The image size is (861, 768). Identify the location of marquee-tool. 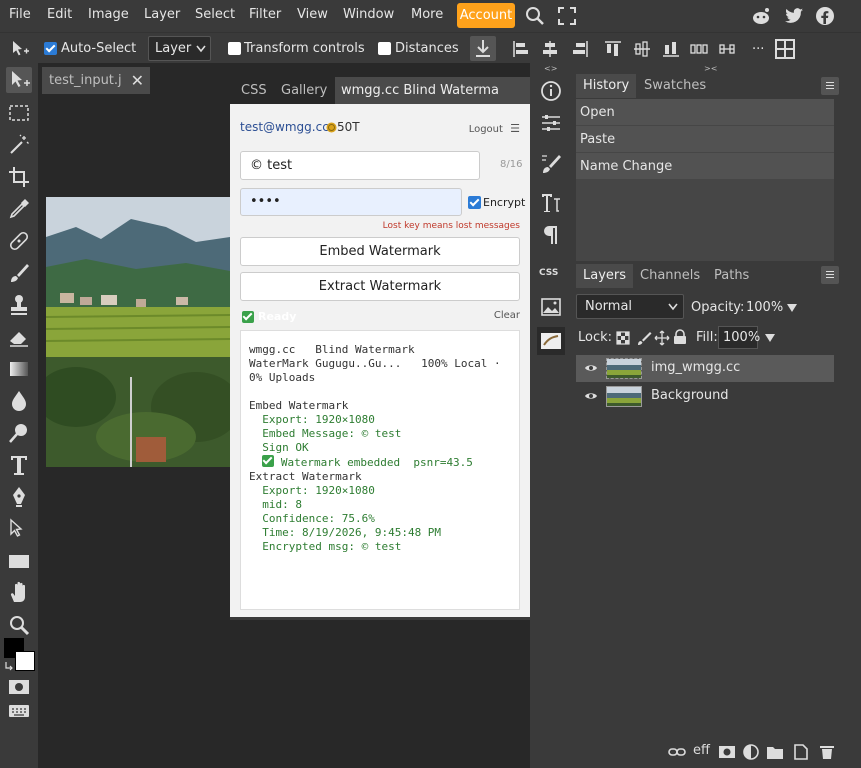
(19, 113).